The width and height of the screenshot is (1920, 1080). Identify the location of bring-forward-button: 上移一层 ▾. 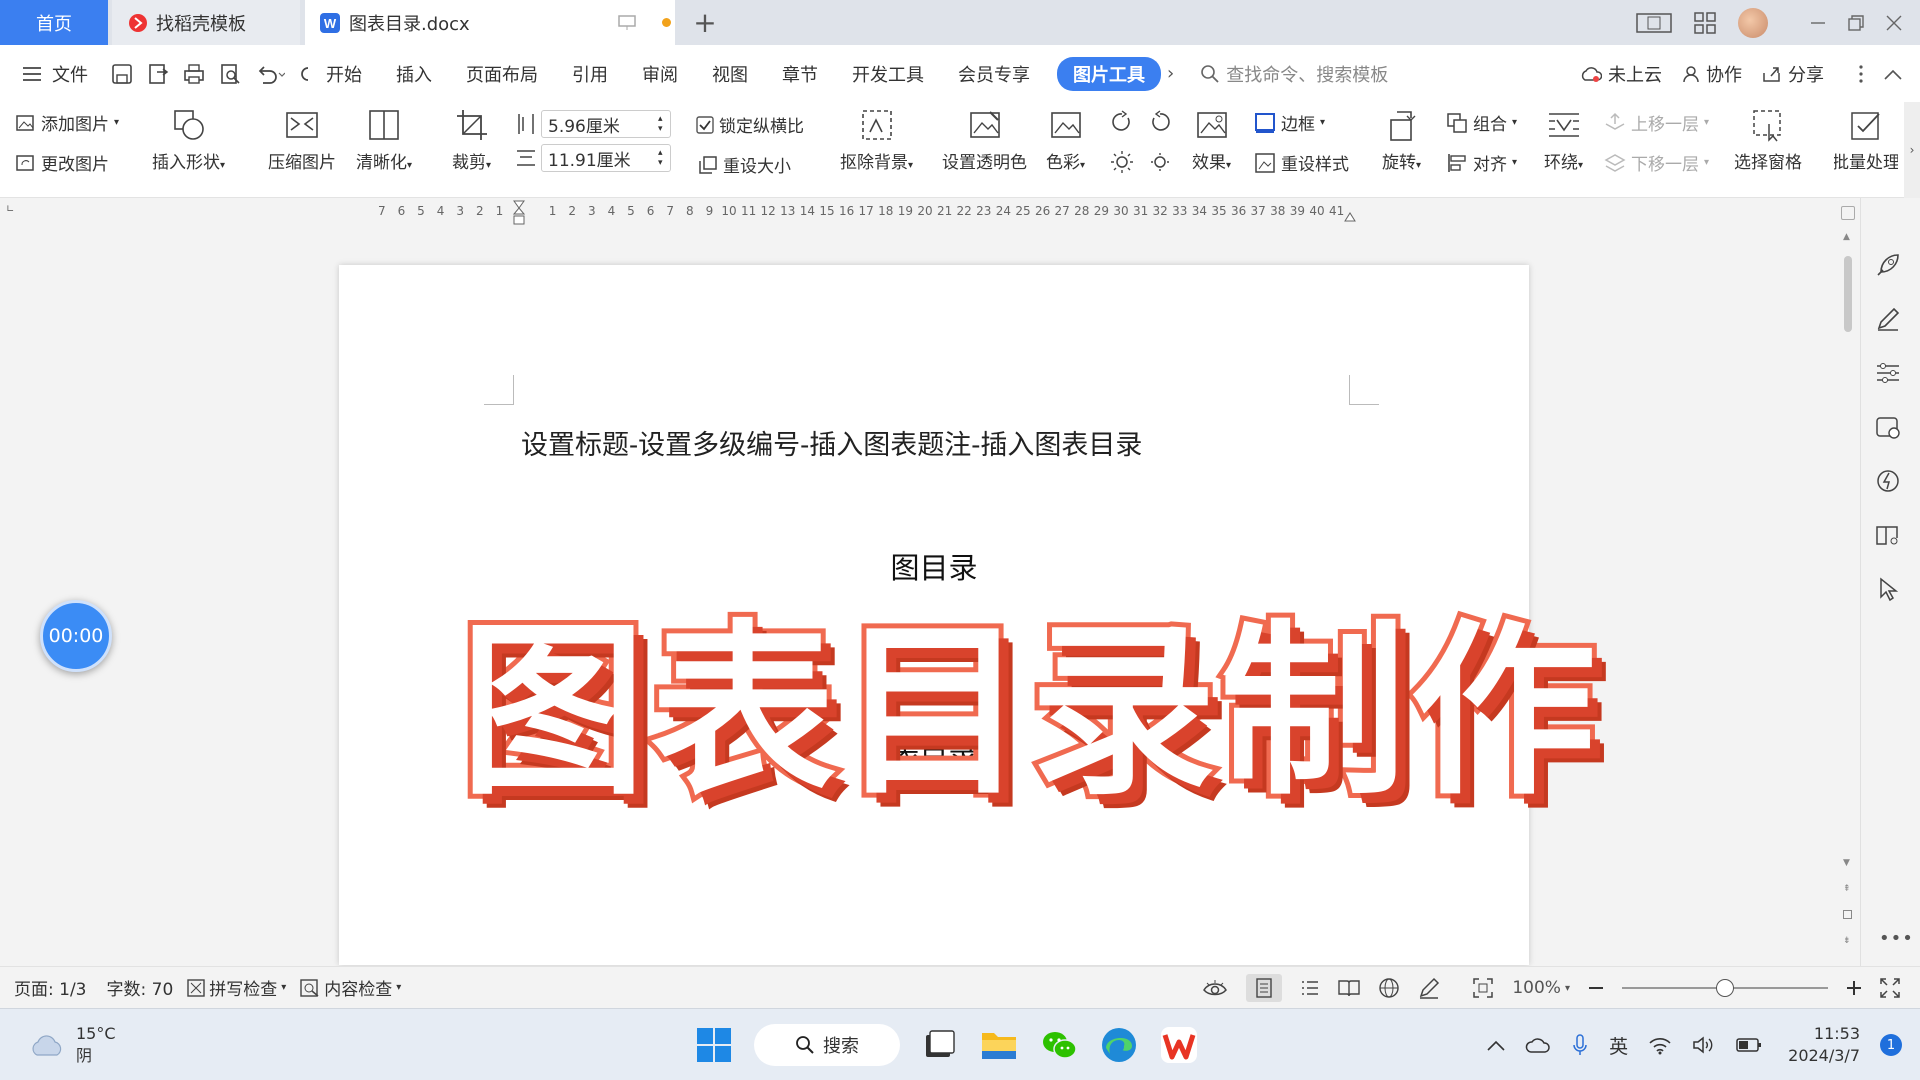
(1656, 122).